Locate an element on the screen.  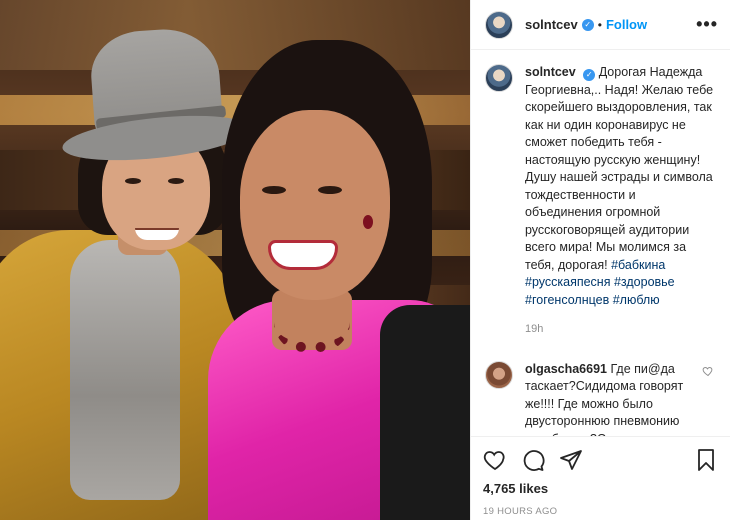
heart-icon is located at coordinates (495, 460).